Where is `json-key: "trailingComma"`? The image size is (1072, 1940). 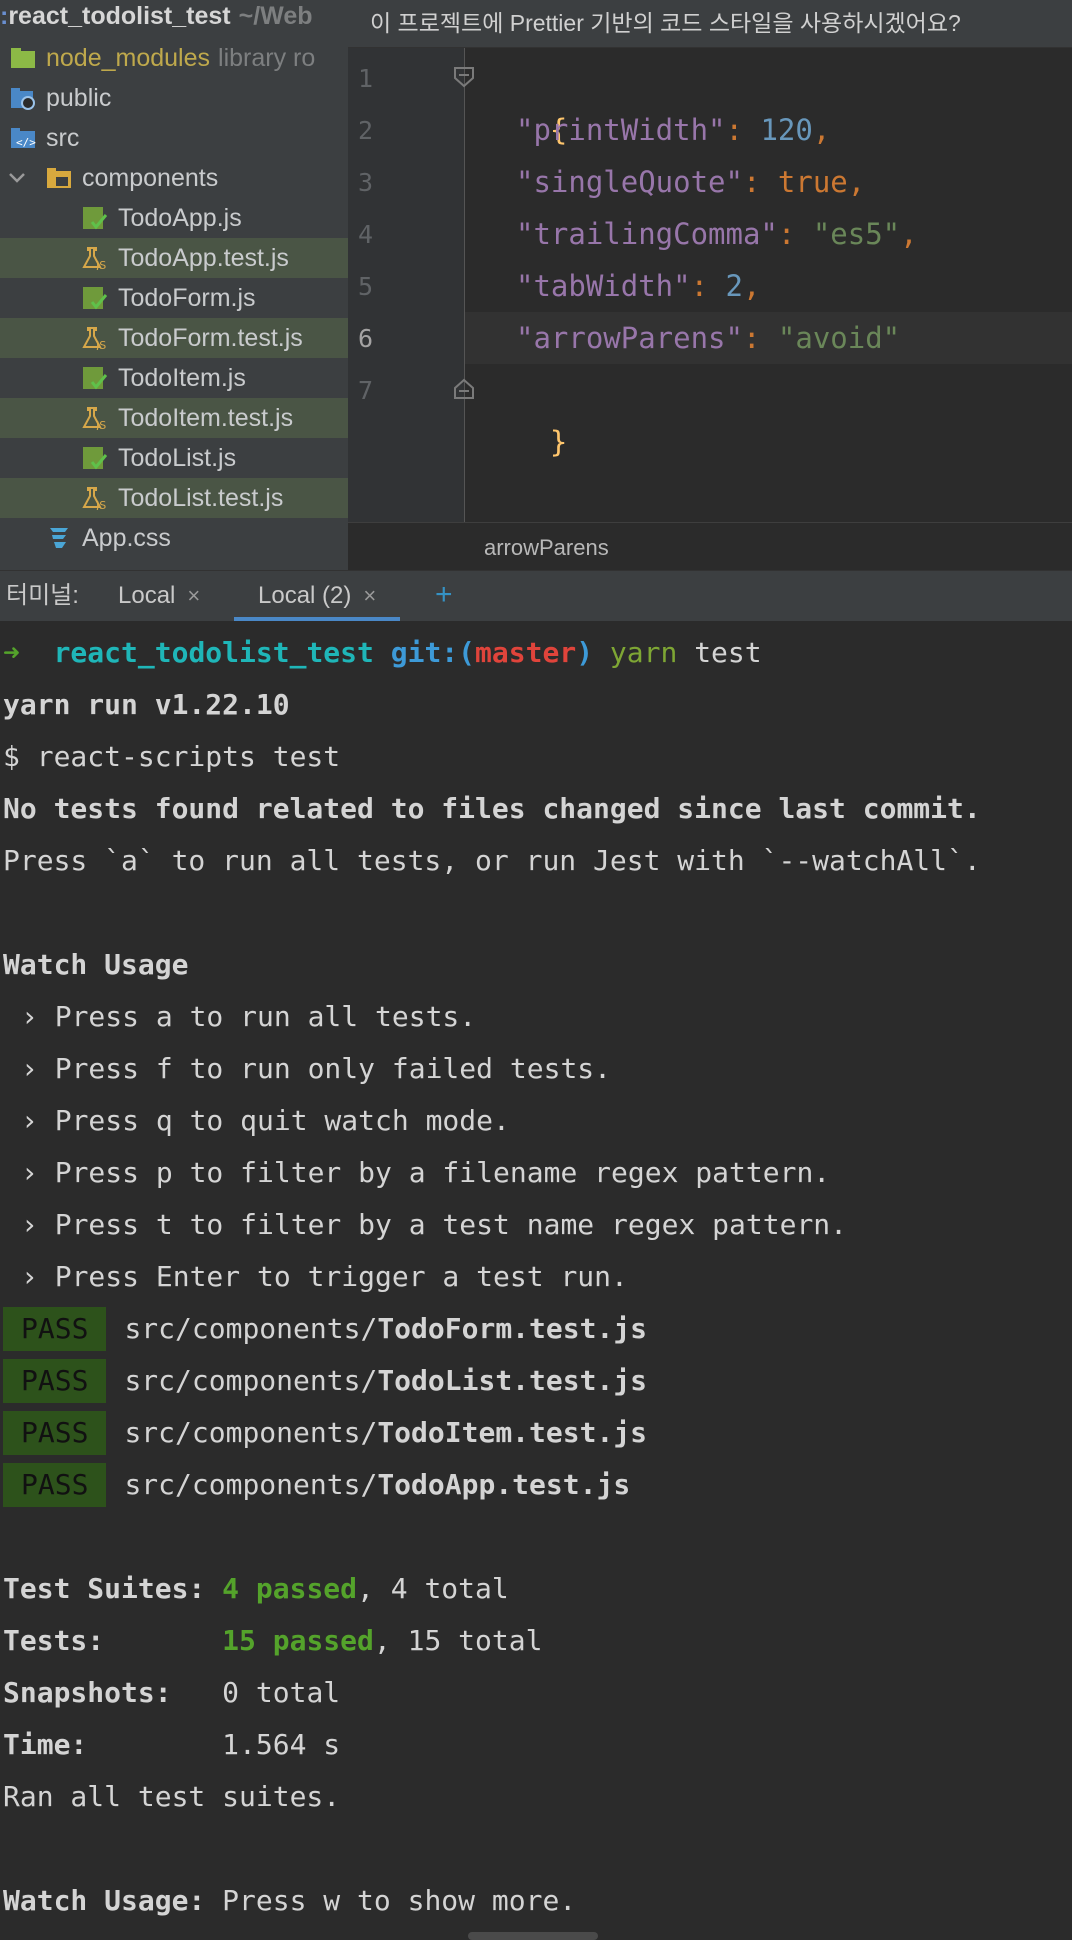
json-key: "trailingComma" is located at coordinates (647, 234).